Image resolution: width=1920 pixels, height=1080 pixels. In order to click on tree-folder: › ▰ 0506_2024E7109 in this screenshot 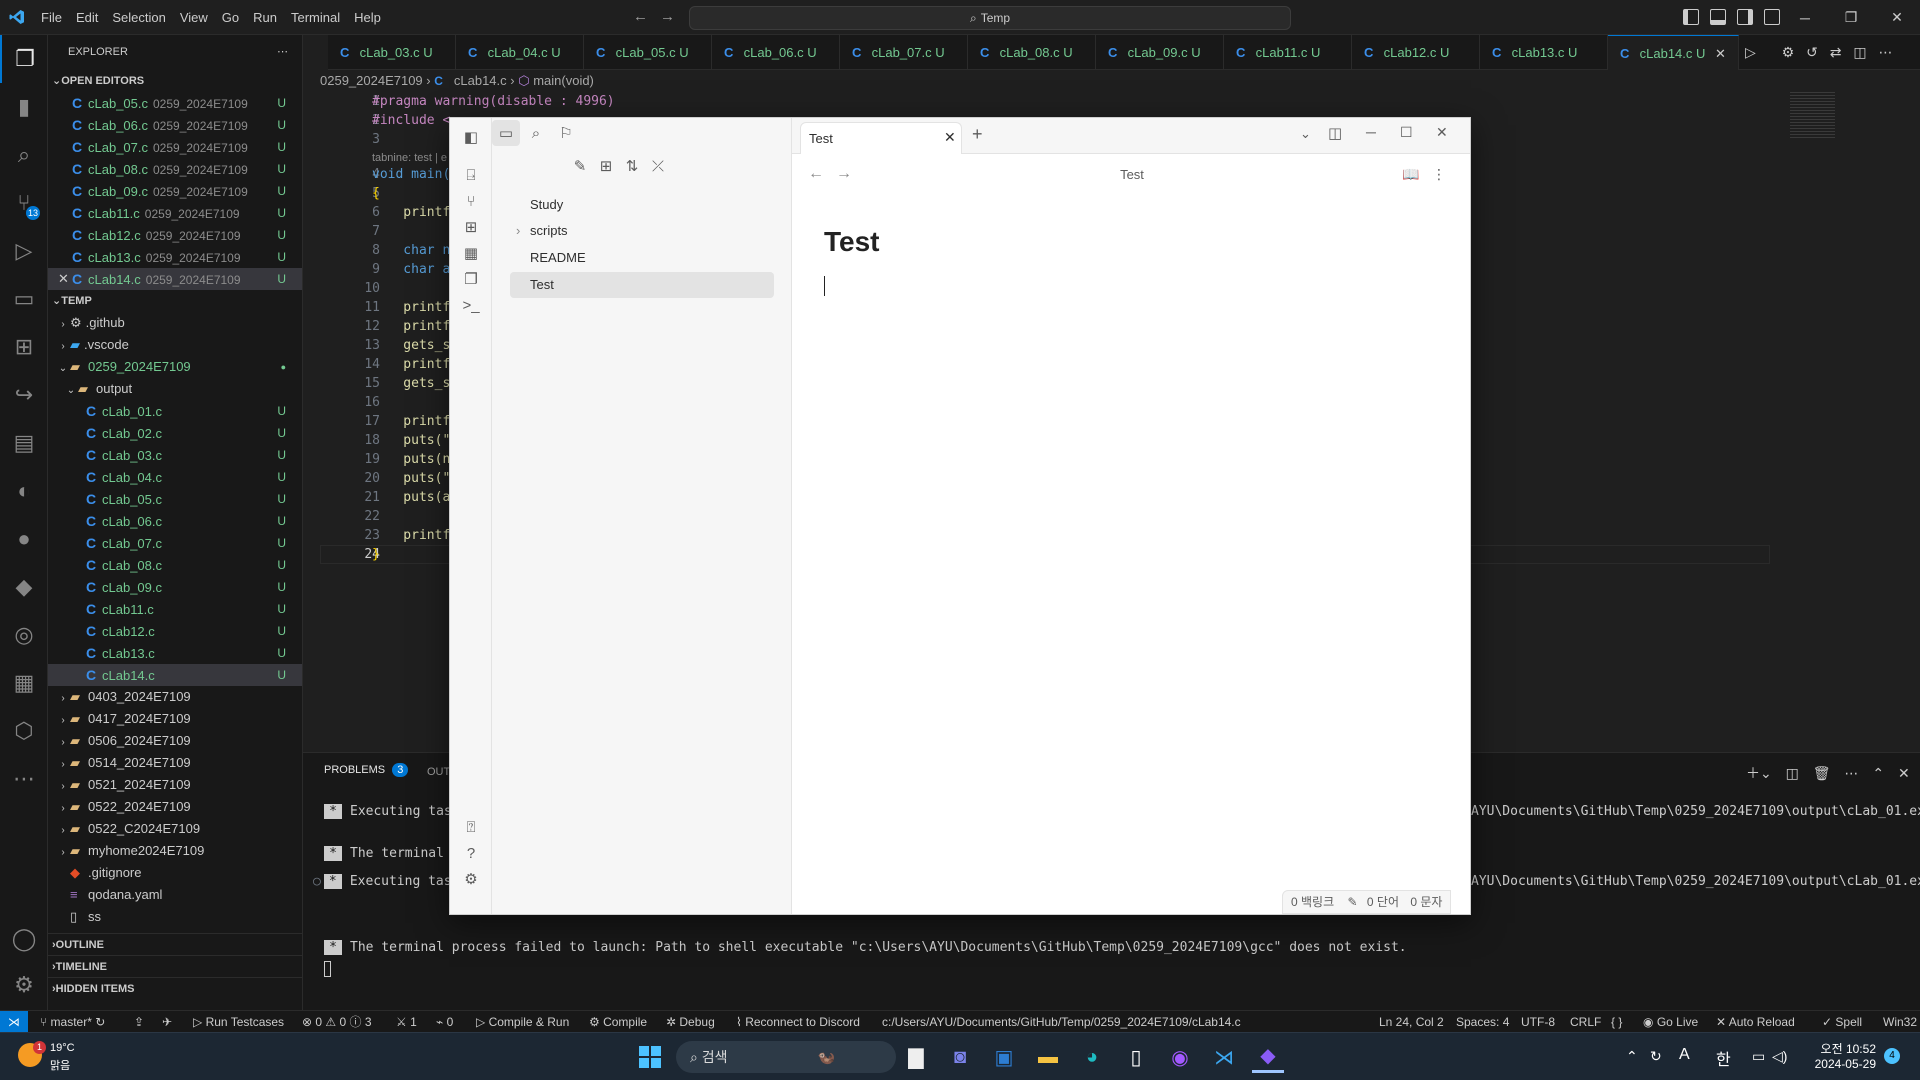, I will do `click(175, 741)`.